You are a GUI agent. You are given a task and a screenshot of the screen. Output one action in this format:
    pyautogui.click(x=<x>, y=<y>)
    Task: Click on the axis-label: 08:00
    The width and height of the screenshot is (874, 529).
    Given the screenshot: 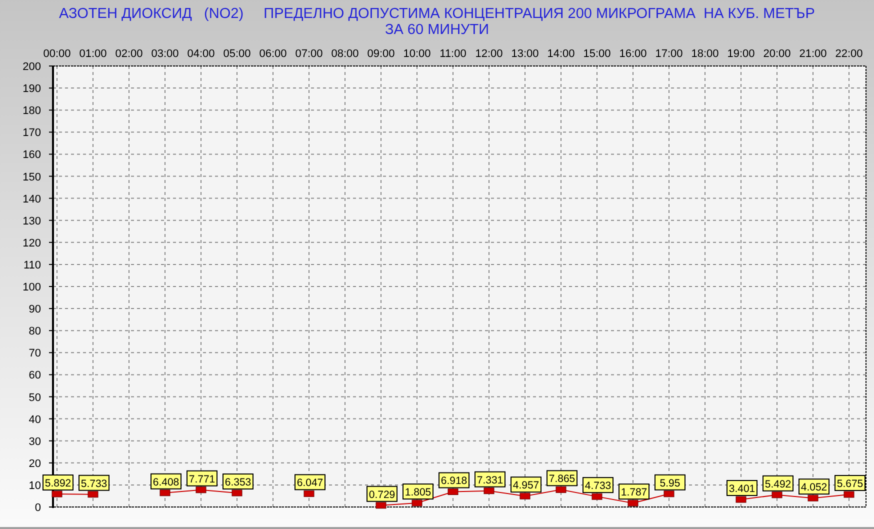 What is the action you would take?
    pyautogui.click(x=345, y=54)
    